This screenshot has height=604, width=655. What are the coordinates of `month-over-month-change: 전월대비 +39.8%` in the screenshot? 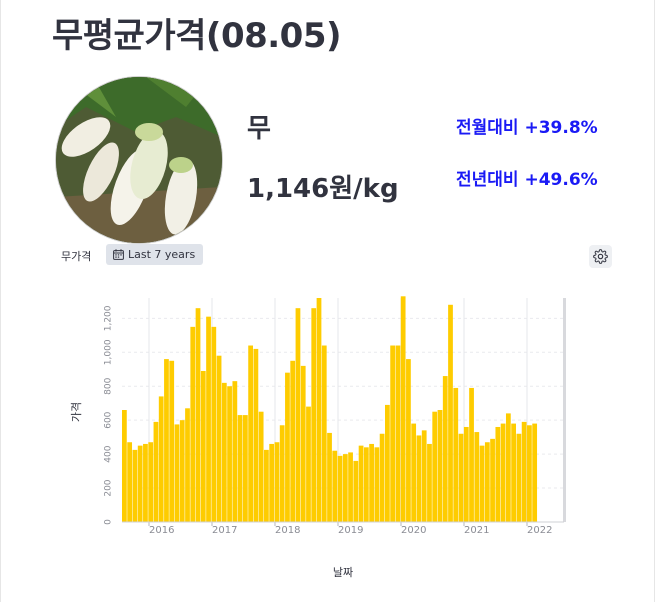 It's located at (527, 128).